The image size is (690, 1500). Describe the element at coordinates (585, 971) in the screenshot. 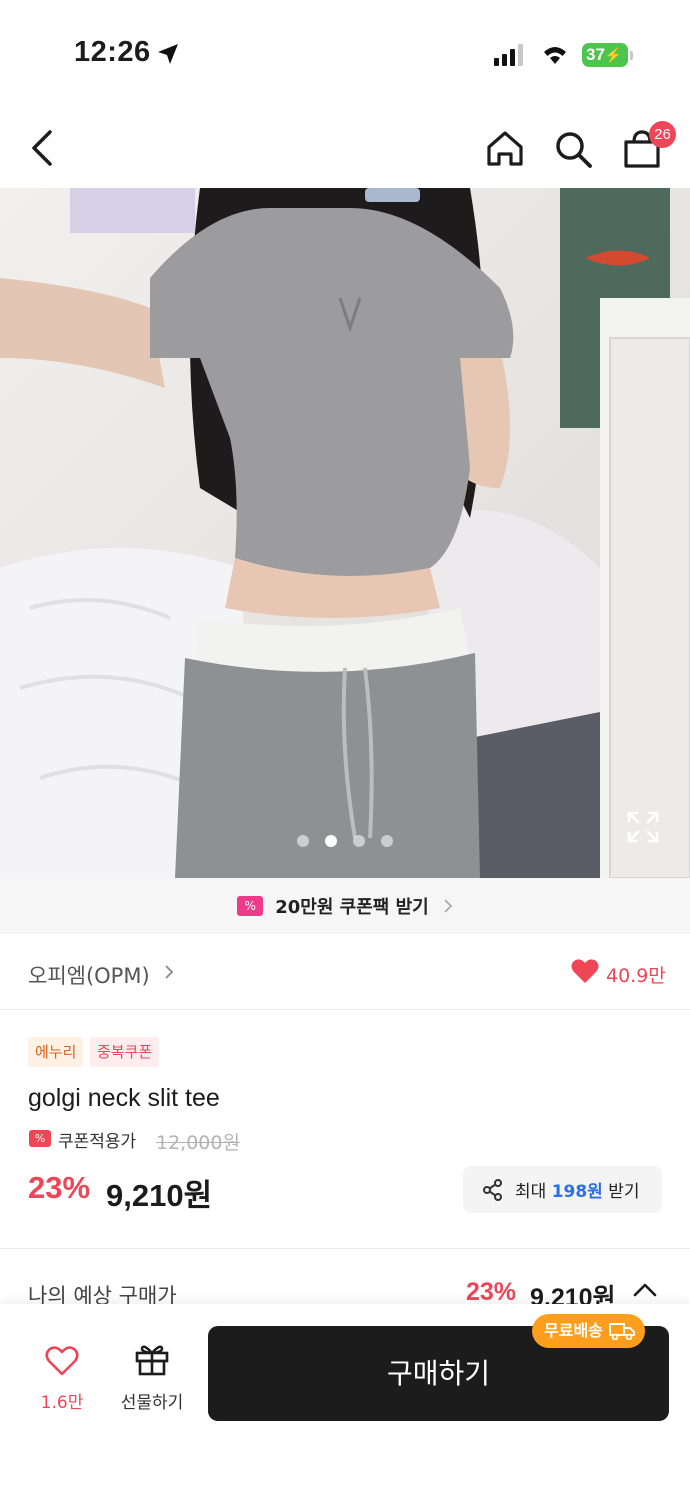

I see `heart-filled-icon` at that location.